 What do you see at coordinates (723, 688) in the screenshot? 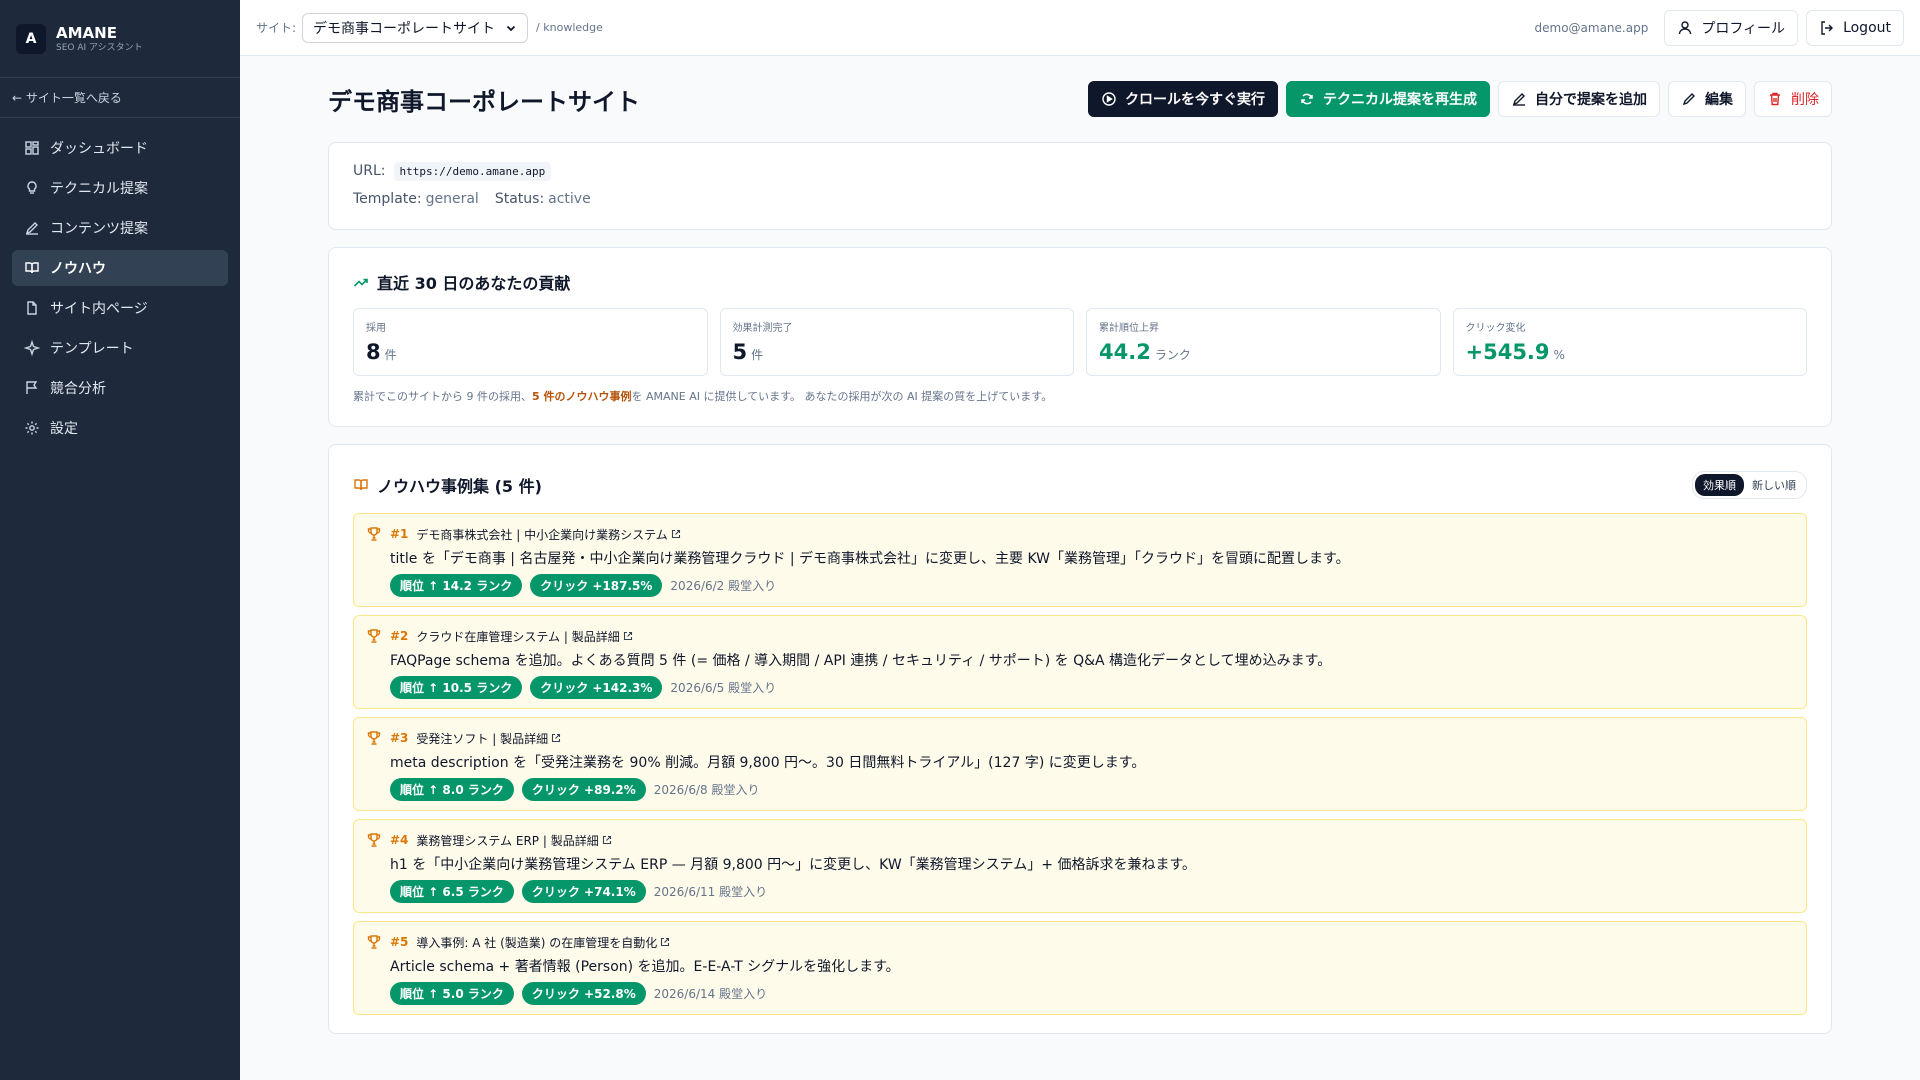
I see `hall-of-fame-date: 2026/6/5 殿堂入り` at bounding box center [723, 688].